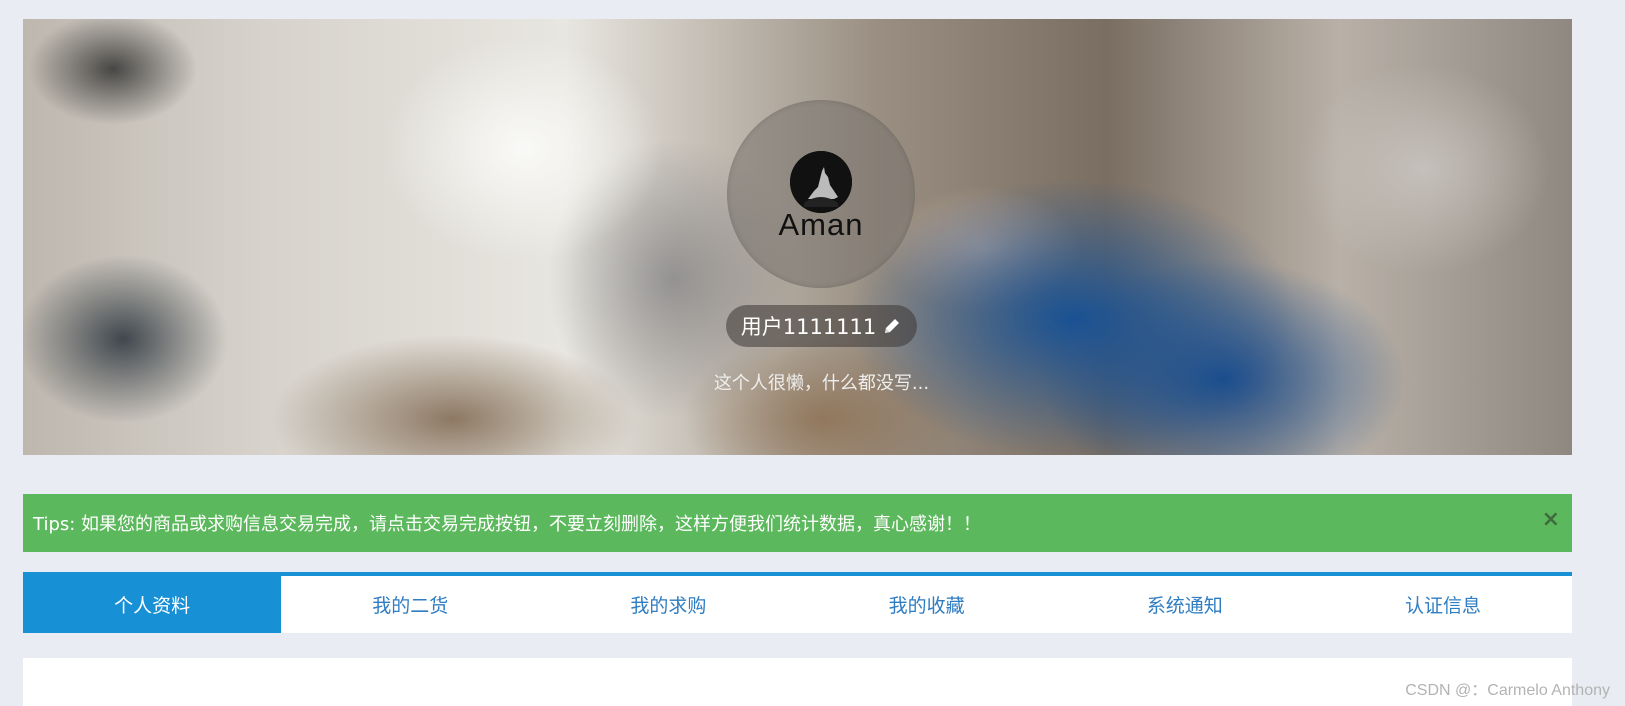 Image resolution: width=1625 pixels, height=706 pixels. I want to click on username: 用户1111111, so click(808, 327).